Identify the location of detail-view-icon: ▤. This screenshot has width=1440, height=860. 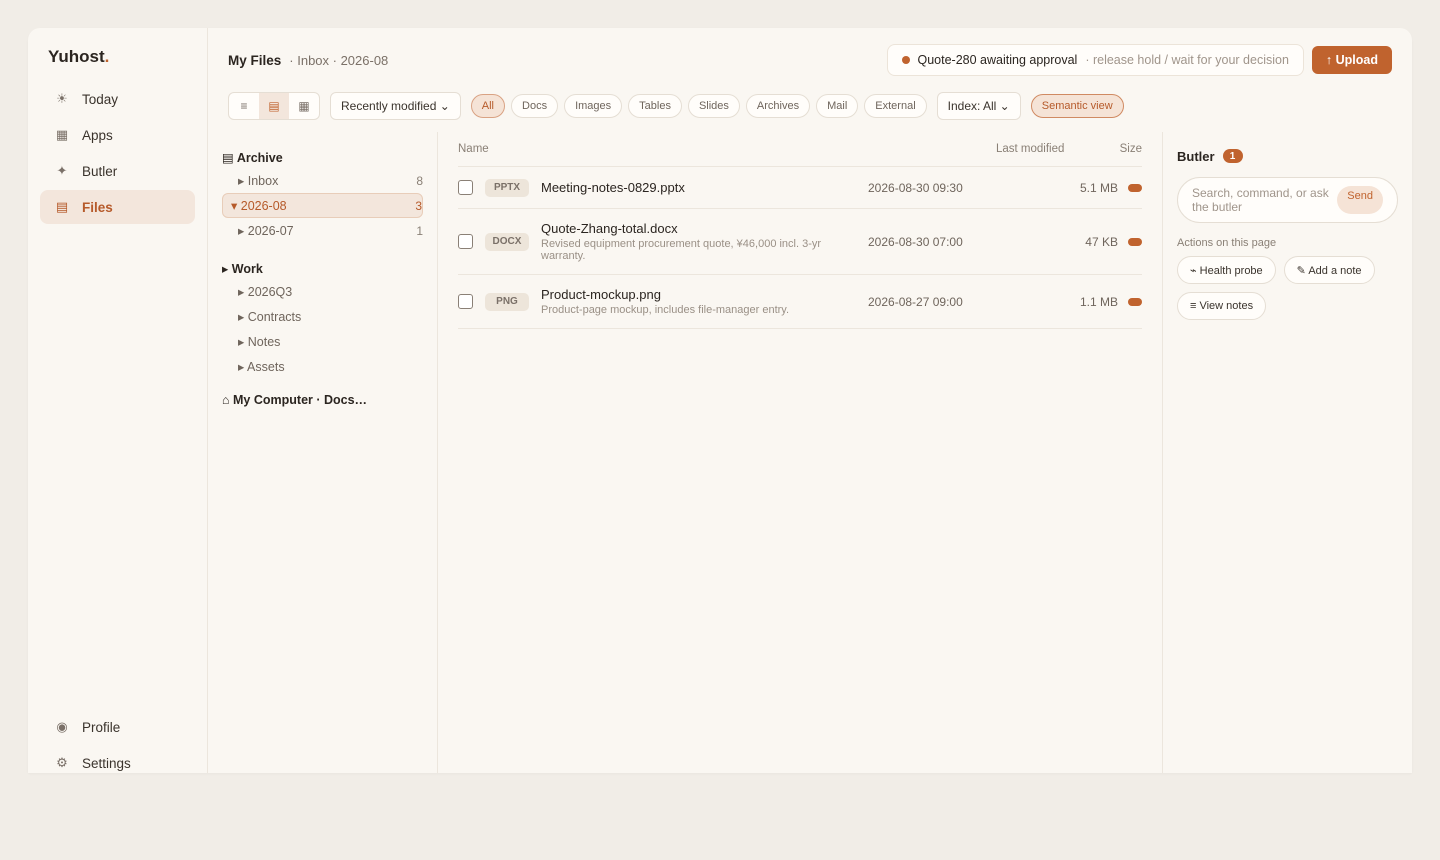
(274, 106).